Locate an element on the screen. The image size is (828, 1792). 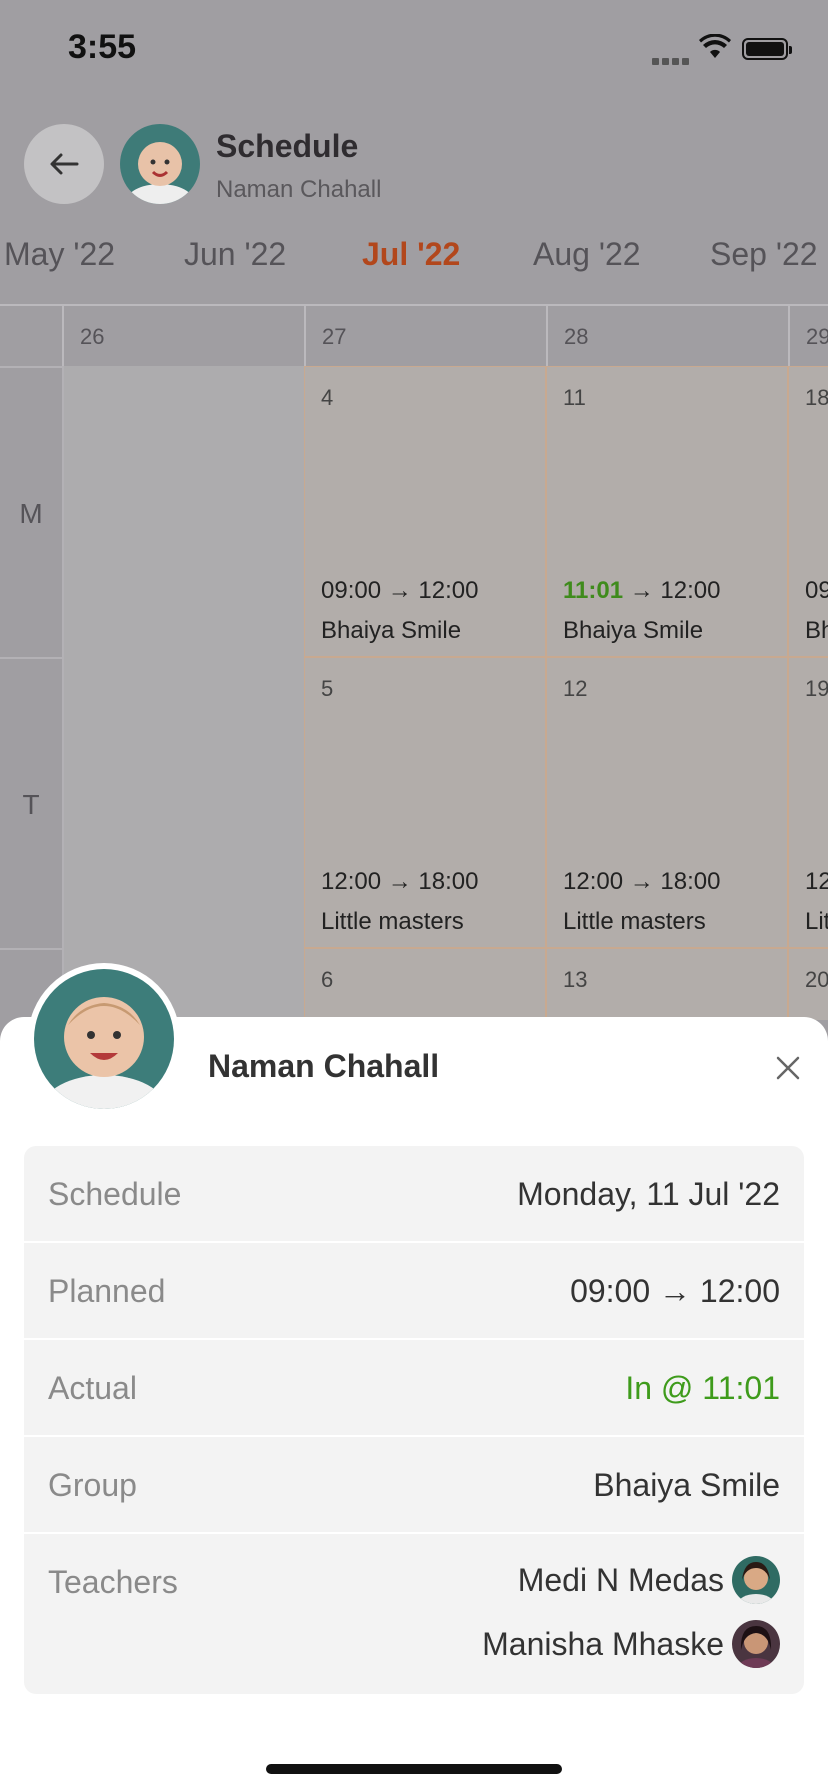
wifi-icon is located at coordinates (715, 49).